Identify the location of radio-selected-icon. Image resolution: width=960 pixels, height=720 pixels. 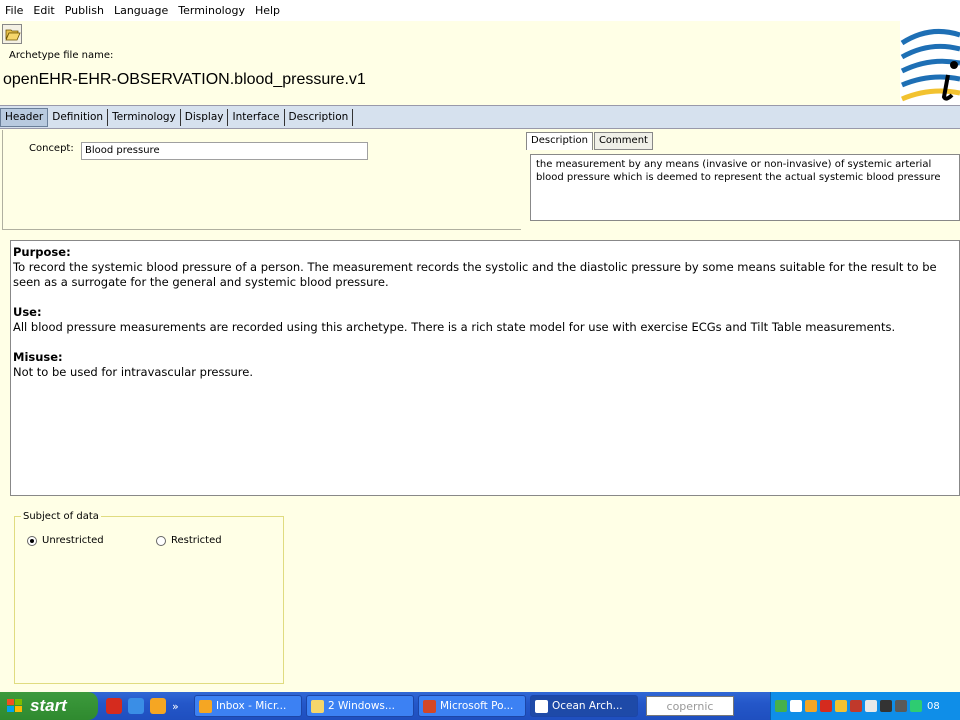
(32, 540).